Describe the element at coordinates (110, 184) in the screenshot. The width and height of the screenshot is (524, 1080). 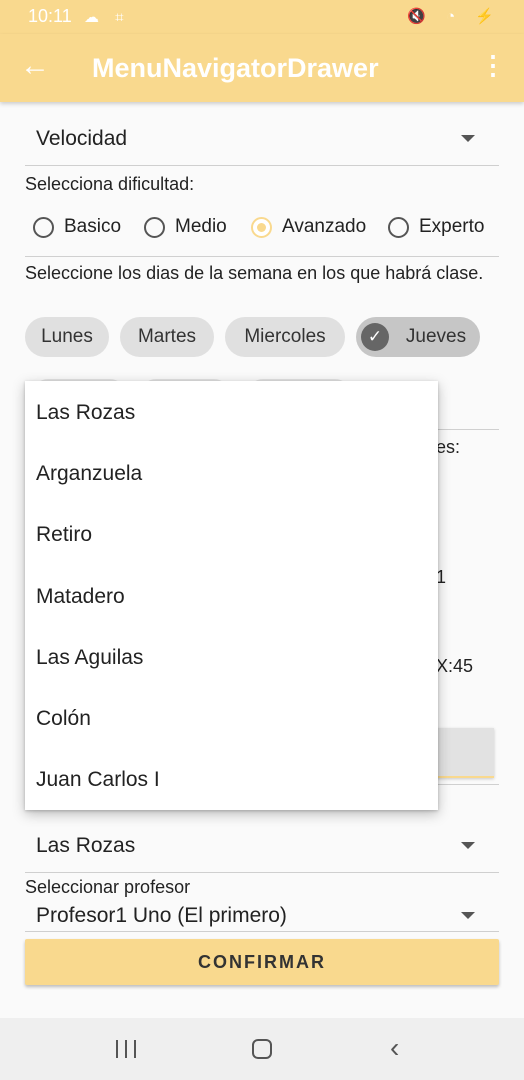
I see `difficulty-label: Selecciona dificultad:` at that location.